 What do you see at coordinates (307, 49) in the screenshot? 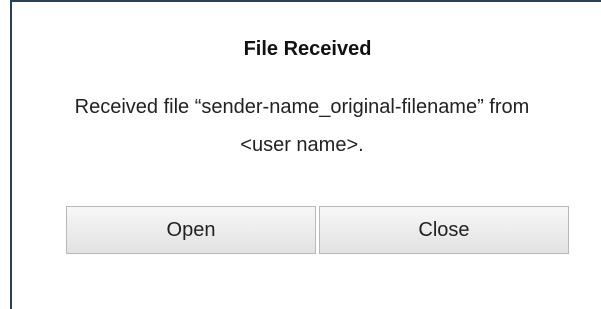
I see `dialog-title: File Received` at bounding box center [307, 49].